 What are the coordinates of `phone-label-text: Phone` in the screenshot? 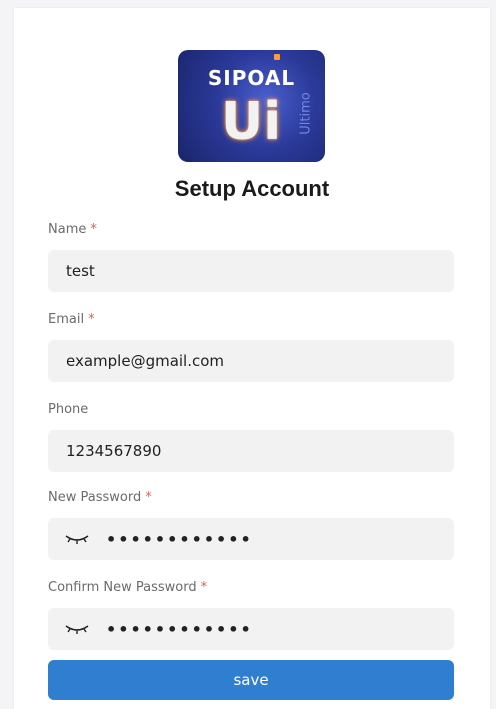 It's located at (68, 409).